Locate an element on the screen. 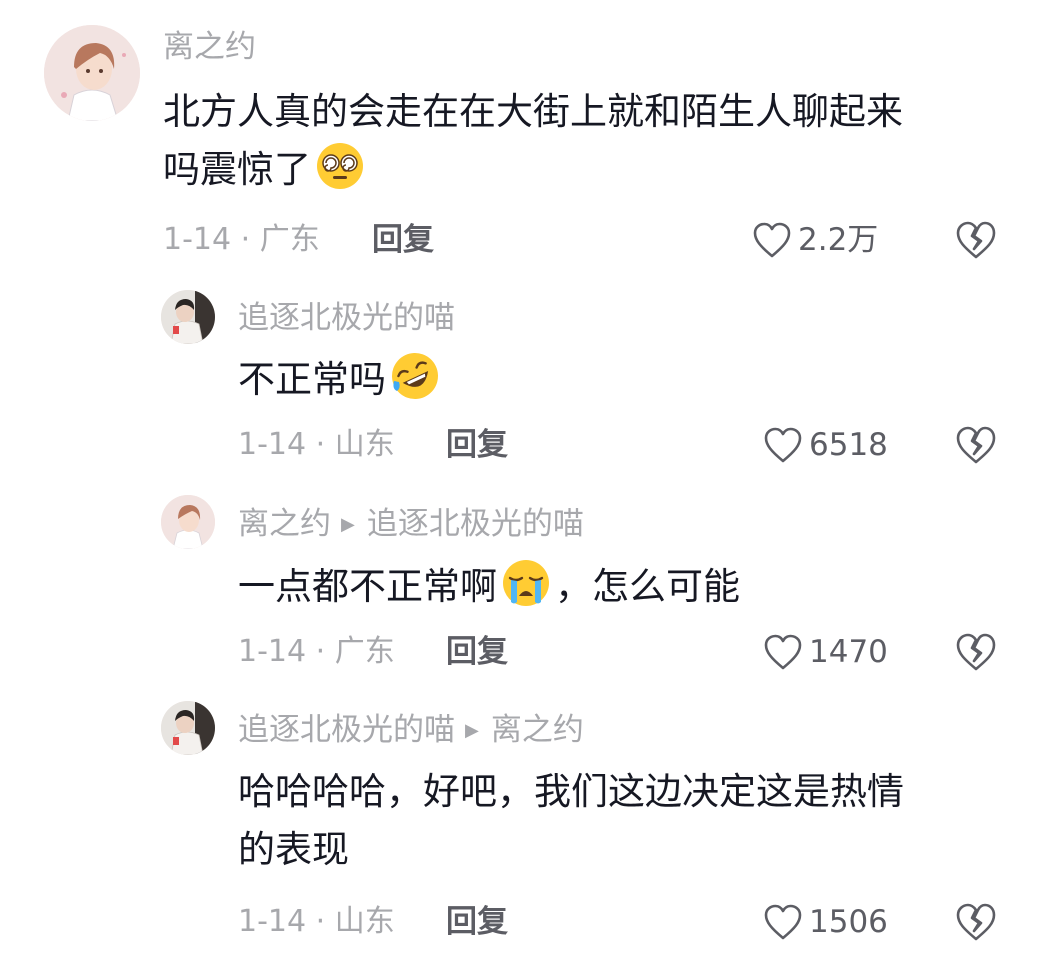 This screenshot has height=960, width=1043. comment-text-line: 哈哈哈哈，好吧，我们这边决定这是热情 is located at coordinates (571, 791).